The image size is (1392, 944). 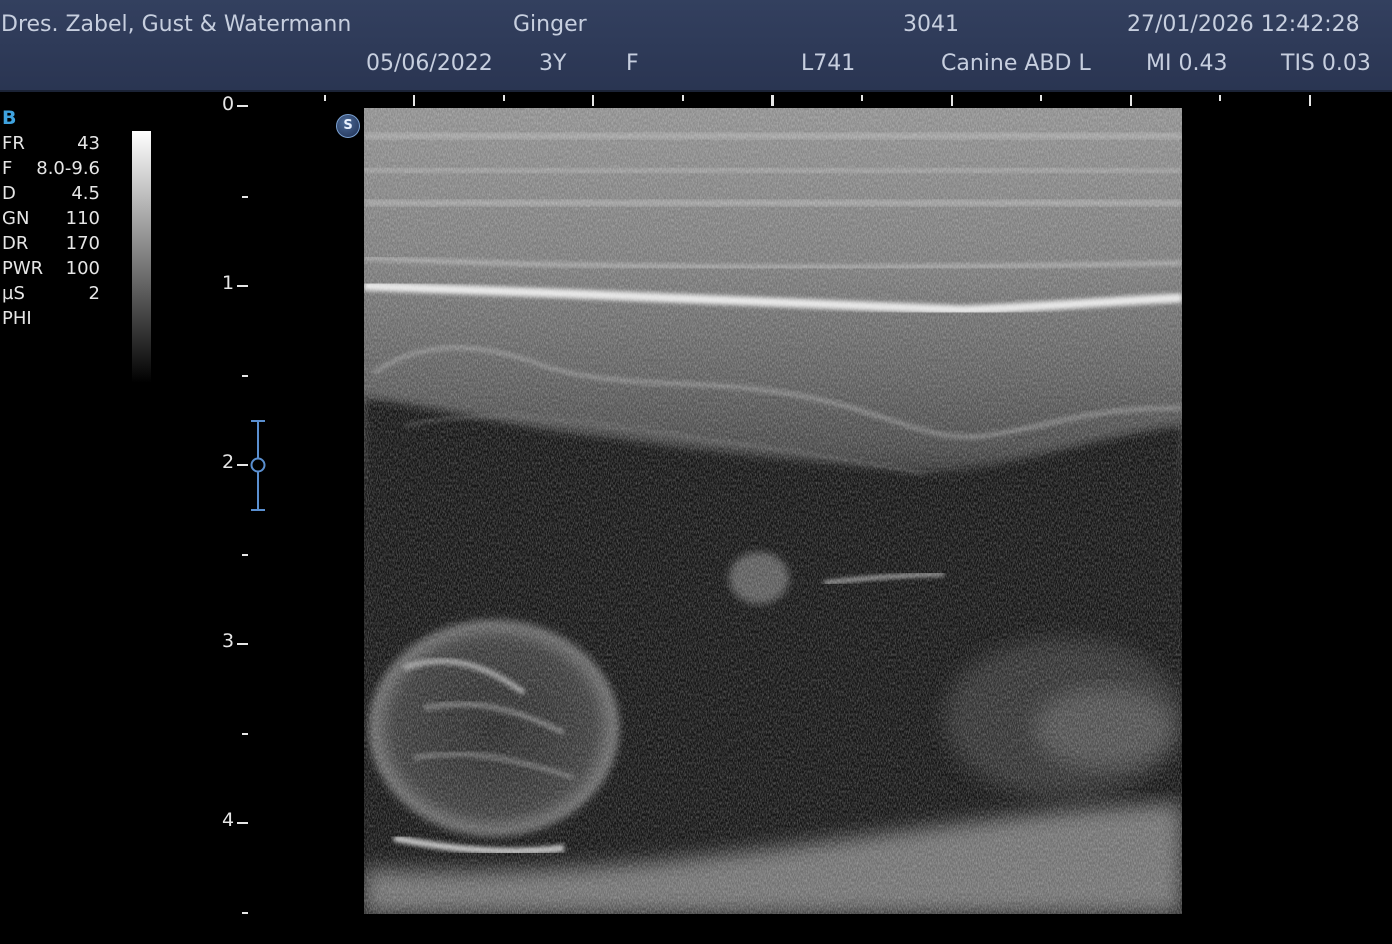 I want to click on param-value: 8.0-9.6, so click(x=68, y=168).